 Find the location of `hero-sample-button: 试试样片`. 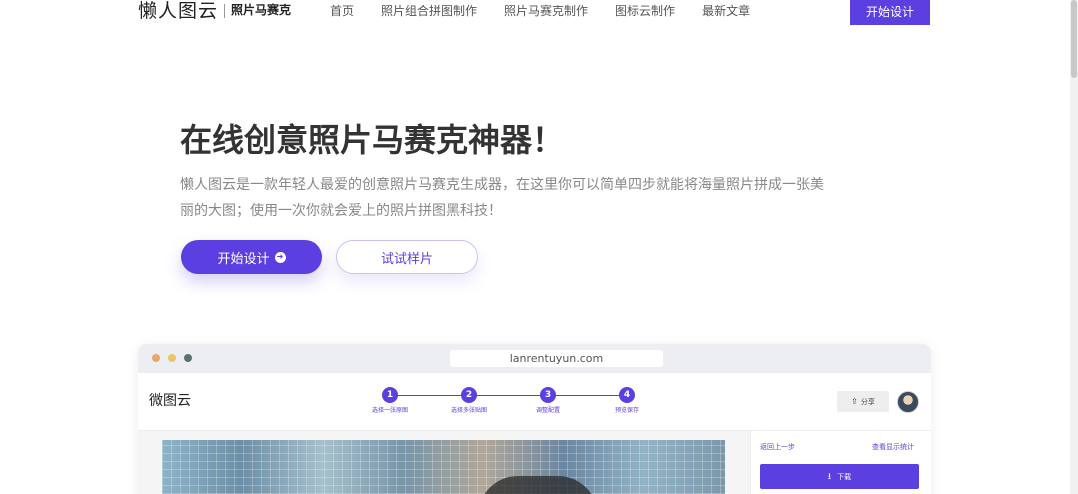

hero-sample-button: 试试样片 is located at coordinates (407, 257).